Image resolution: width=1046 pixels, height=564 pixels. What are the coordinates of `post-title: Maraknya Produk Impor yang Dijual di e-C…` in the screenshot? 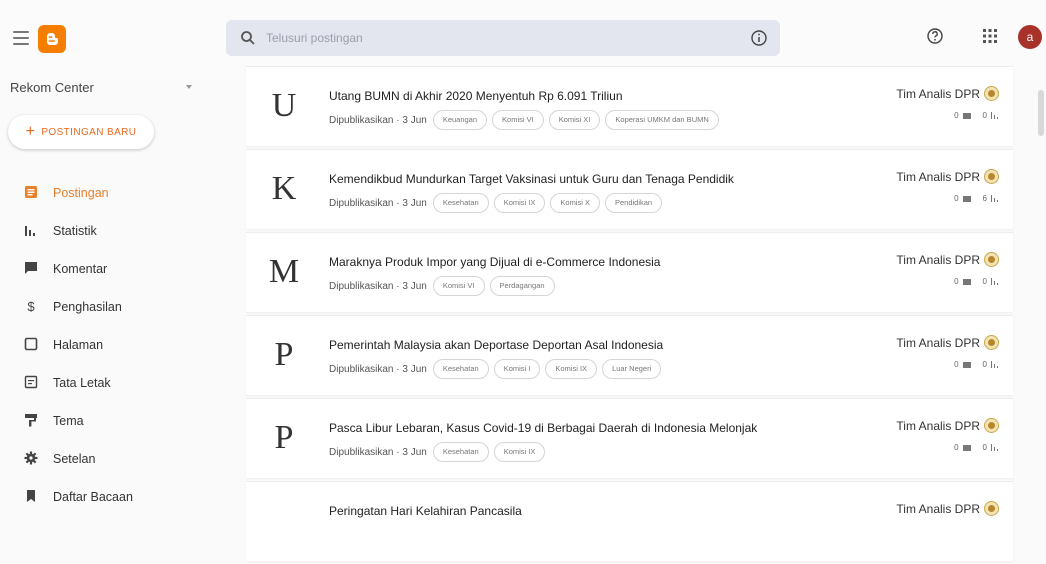 It's located at (494, 262).